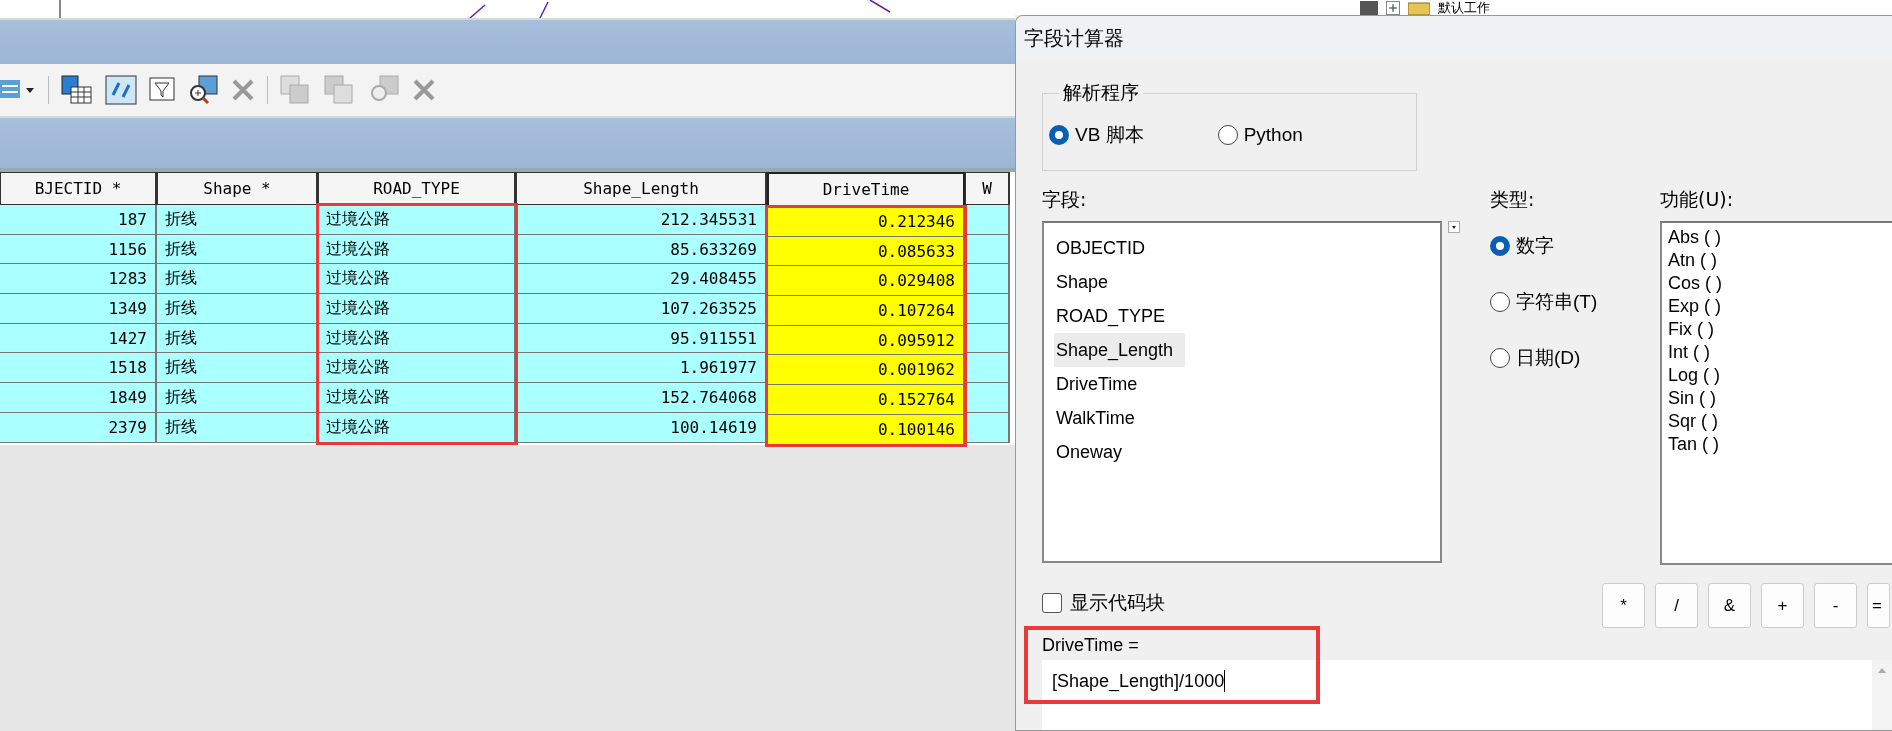  Describe the element at coordinates (641, 427) in the screenshot. I see `table-cell: 100.14619` at that location.